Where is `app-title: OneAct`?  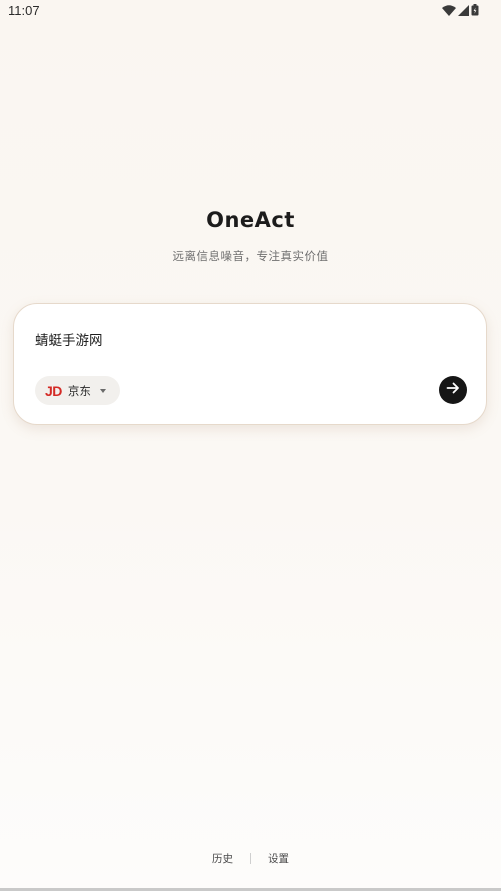 app-title: OneAct is located at coordinates (250, 220).